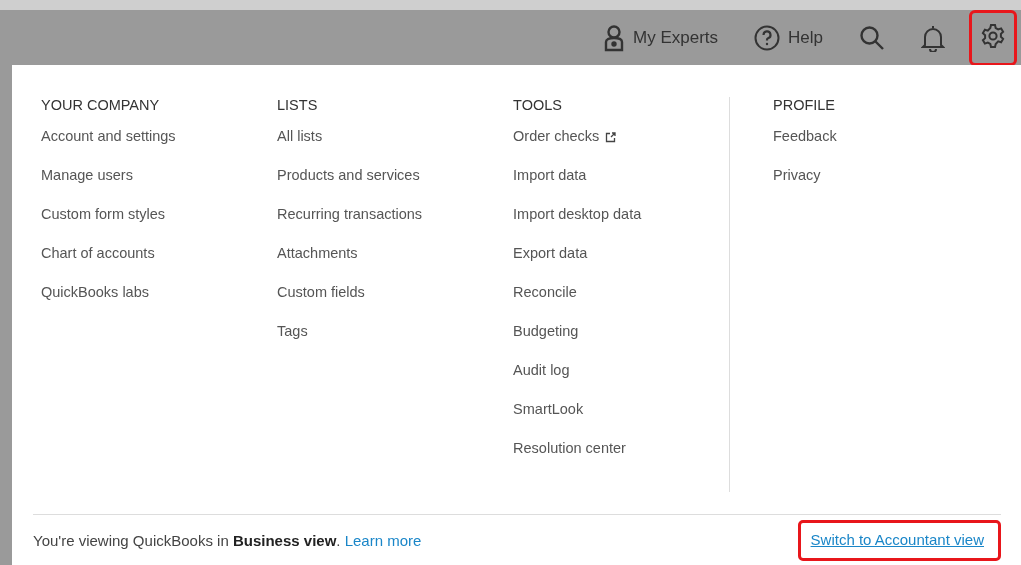 The height and width of the screenshot is (565, 1021). What do you see at coordinates (149, 225) in the screenshot?
I see `menu-item: Custom form styles` at bounding box center [149, 225].